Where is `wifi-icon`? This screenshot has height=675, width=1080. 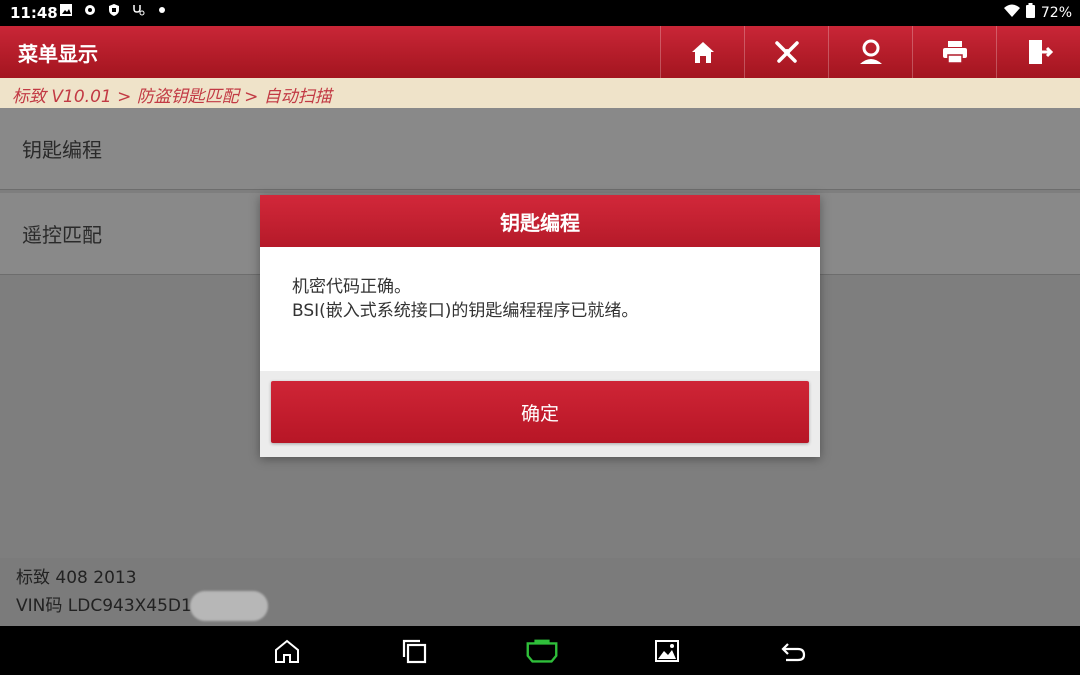 wifi-icon is located at coordinates (1011, 13).